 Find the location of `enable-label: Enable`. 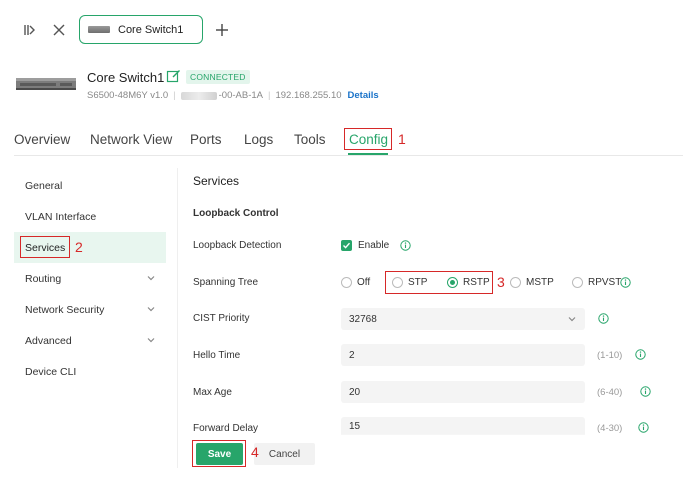

enable-label: Enable is located at coordinates (374, 245).